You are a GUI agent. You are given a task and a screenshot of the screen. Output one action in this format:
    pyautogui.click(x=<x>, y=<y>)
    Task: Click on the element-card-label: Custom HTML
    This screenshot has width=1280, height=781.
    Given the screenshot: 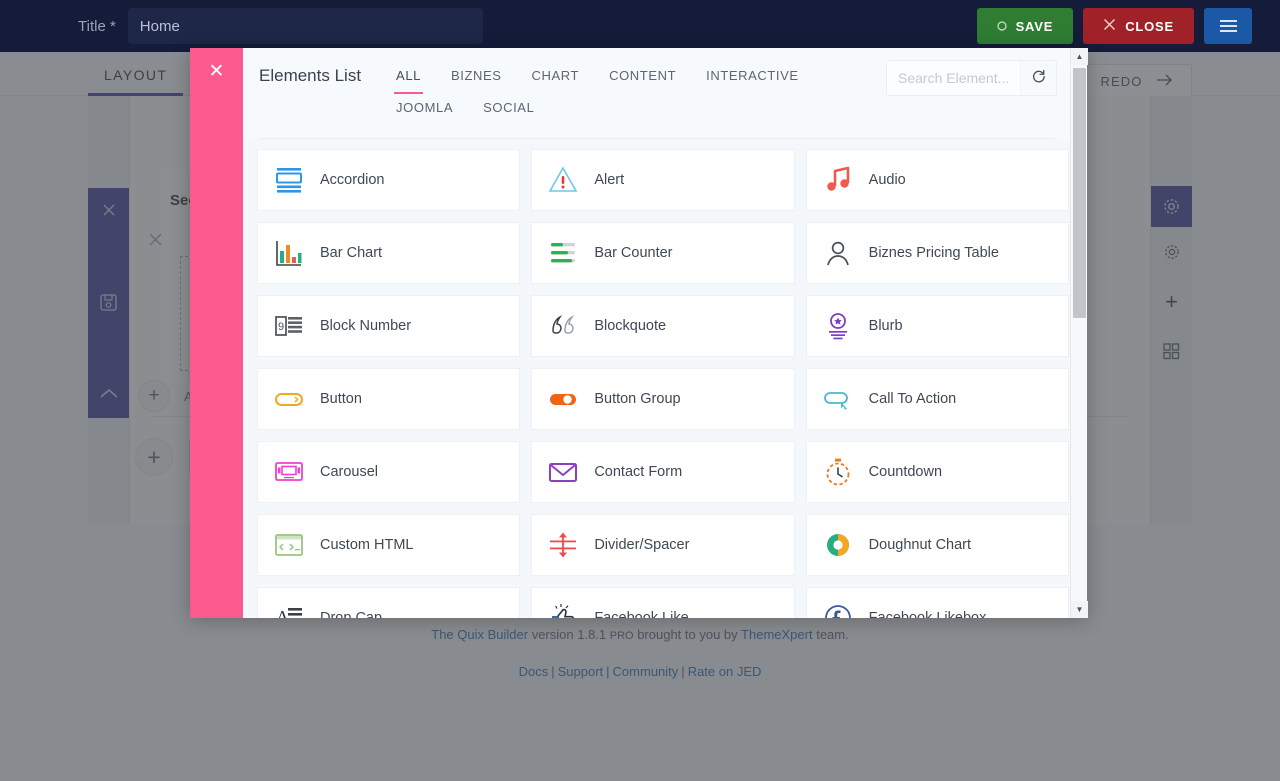 What is the action you would take?
    pyautogui.click(x=367, y=545)
    